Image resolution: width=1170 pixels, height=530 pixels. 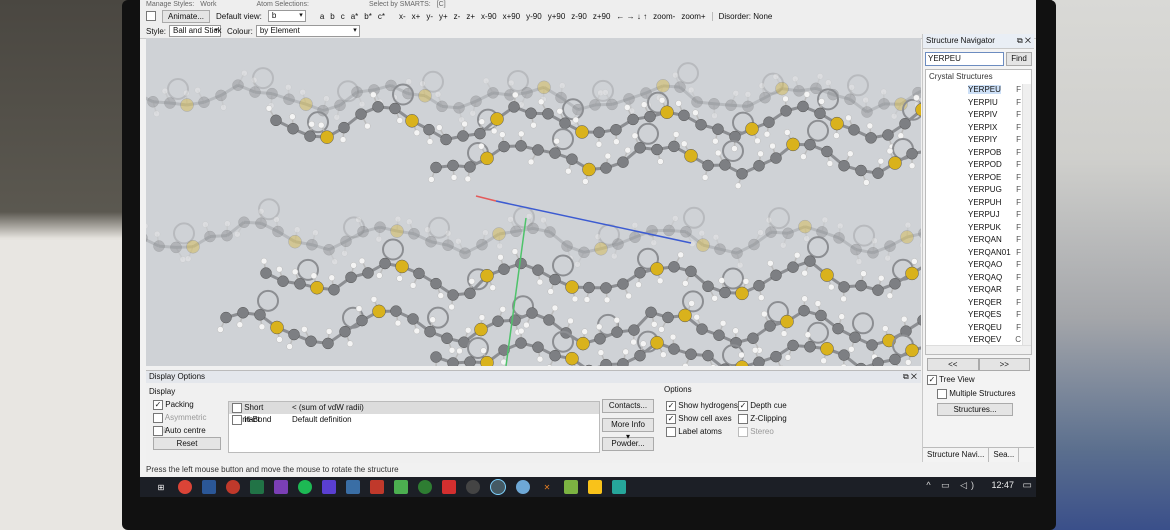 I want to click on structure-list-item: YERPUG F, so click(x=978, y=190).